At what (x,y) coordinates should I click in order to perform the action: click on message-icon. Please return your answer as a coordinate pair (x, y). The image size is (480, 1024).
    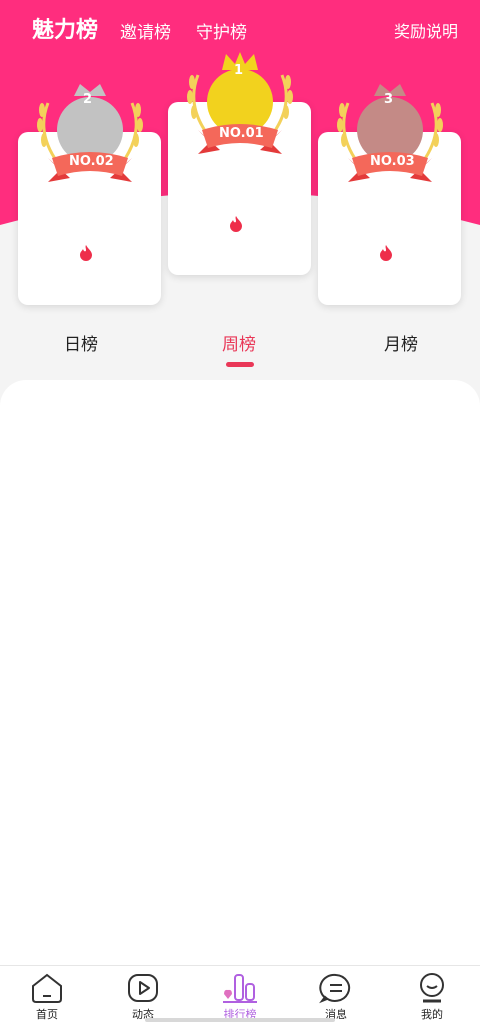
    Looking at the image, I should click on (335, 988).